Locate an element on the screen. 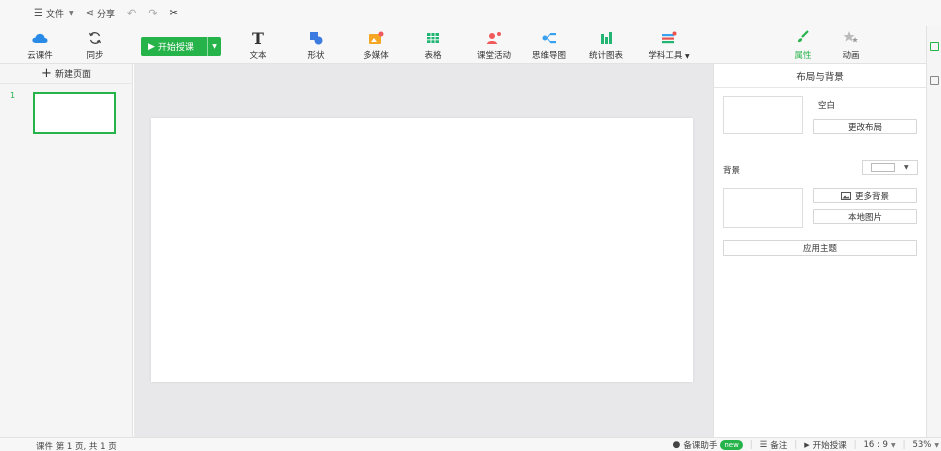 The width and height of the screenshot is (941, 451). table-button: 表格 is located at coordinates (433, 46).